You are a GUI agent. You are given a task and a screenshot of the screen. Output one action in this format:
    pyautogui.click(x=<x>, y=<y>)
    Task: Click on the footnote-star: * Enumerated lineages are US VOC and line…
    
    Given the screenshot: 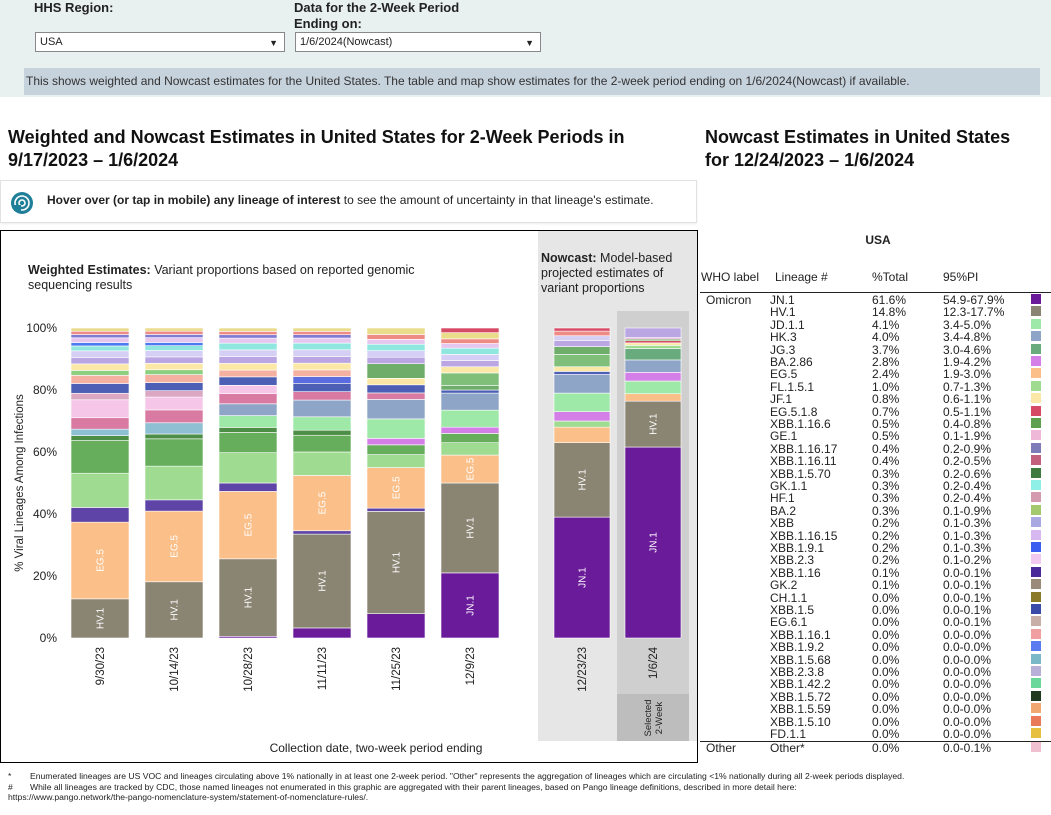 What is the action you would take?
    pyautogui.click(x=528, y=776)
    